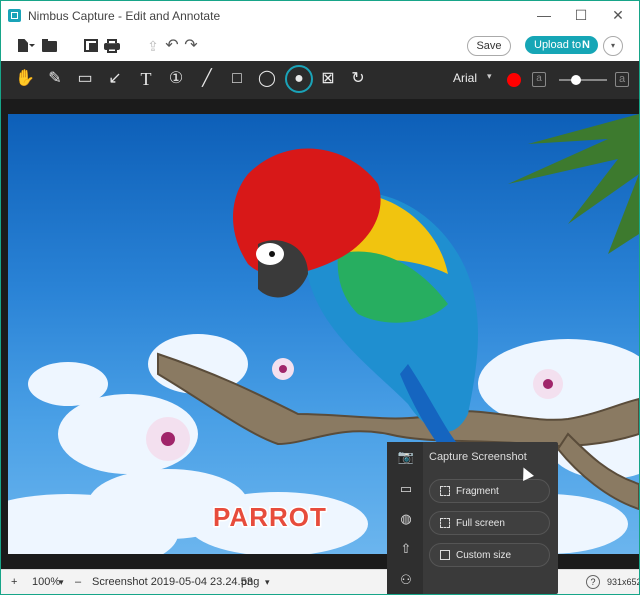  Describe the element at coordinates (250, 582) in the screenshot. I see `format-select: png` at that location.